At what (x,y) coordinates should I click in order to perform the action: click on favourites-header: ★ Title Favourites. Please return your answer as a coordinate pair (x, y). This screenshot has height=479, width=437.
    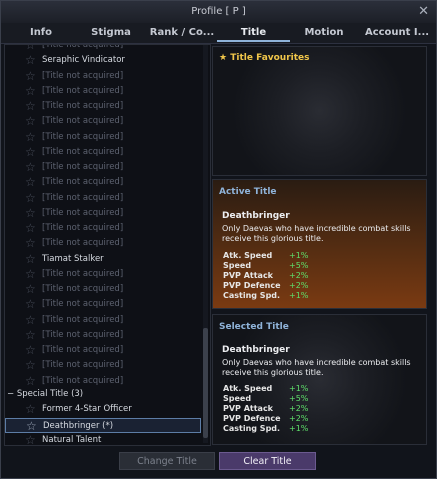
    Looking at the image, I should click on (264, 58).